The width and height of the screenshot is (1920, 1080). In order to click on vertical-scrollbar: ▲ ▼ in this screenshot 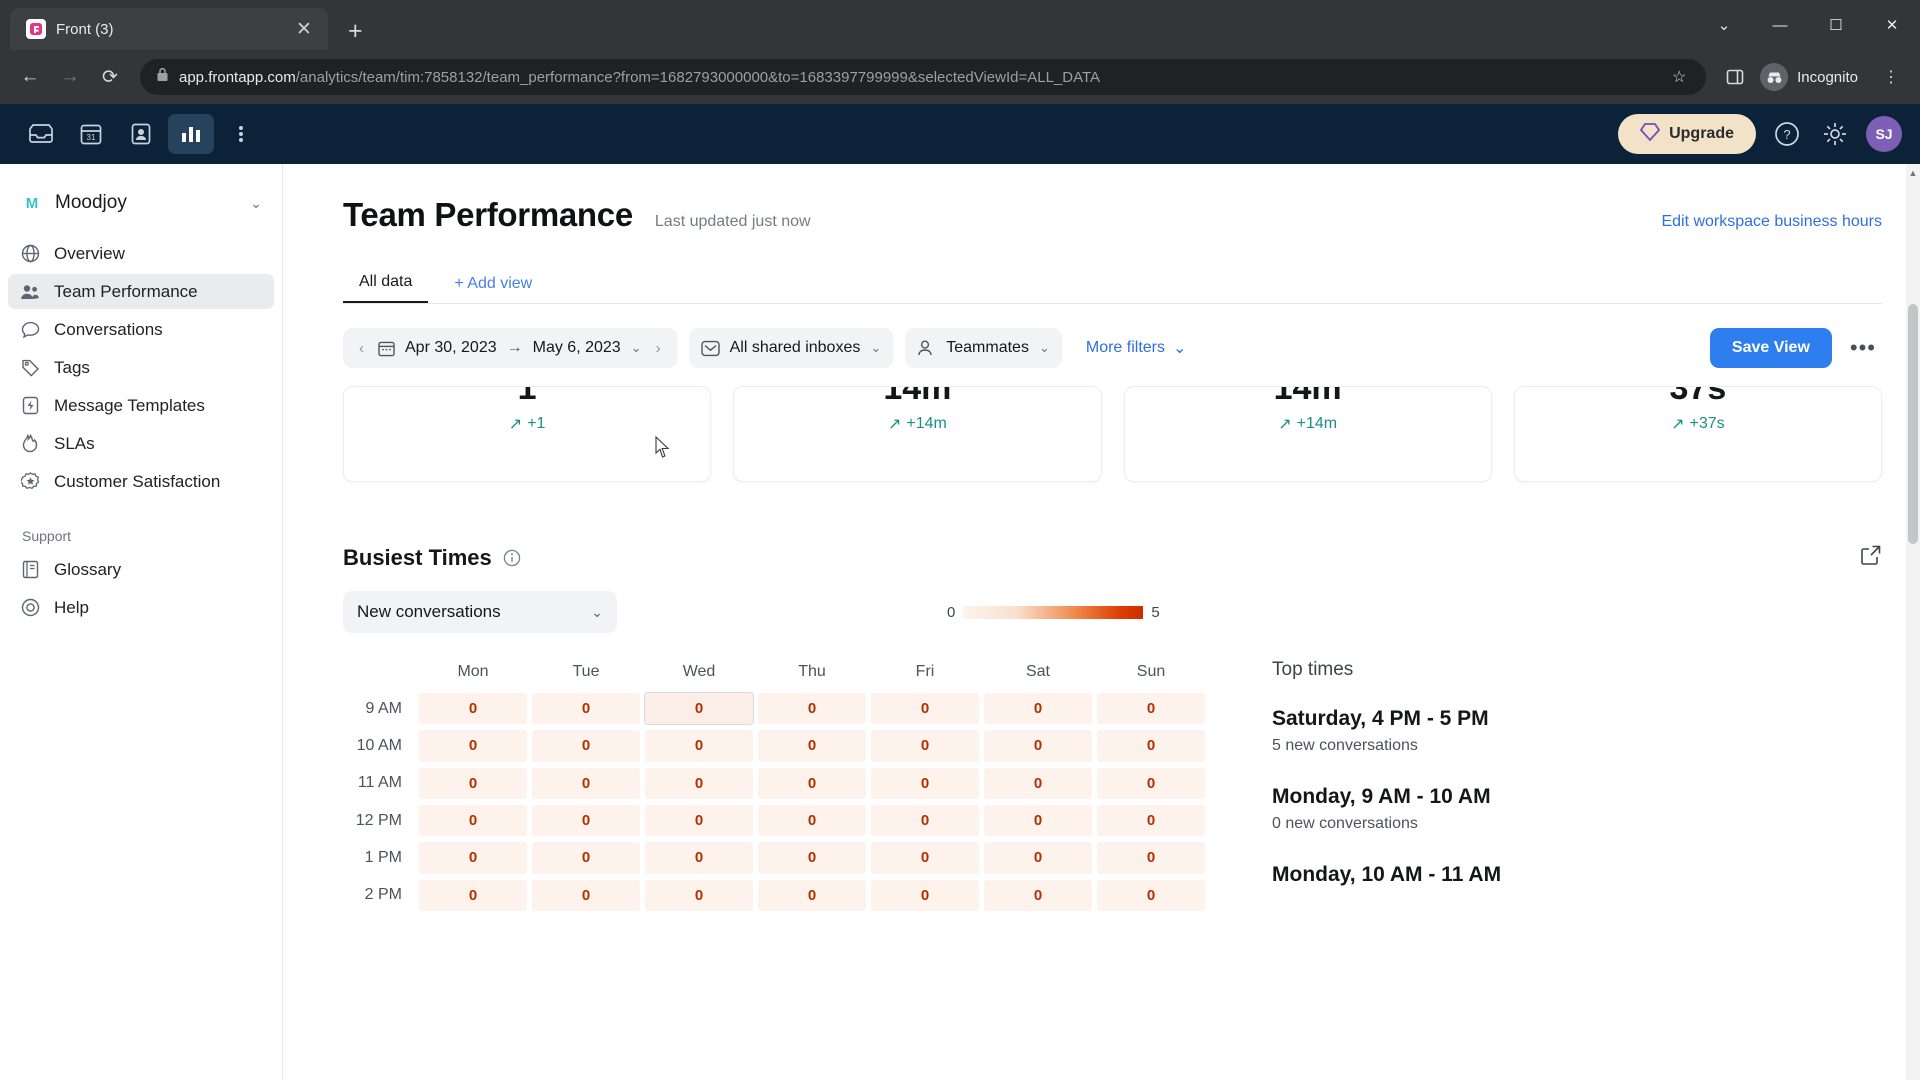, I will do `click(1913, 622)`.